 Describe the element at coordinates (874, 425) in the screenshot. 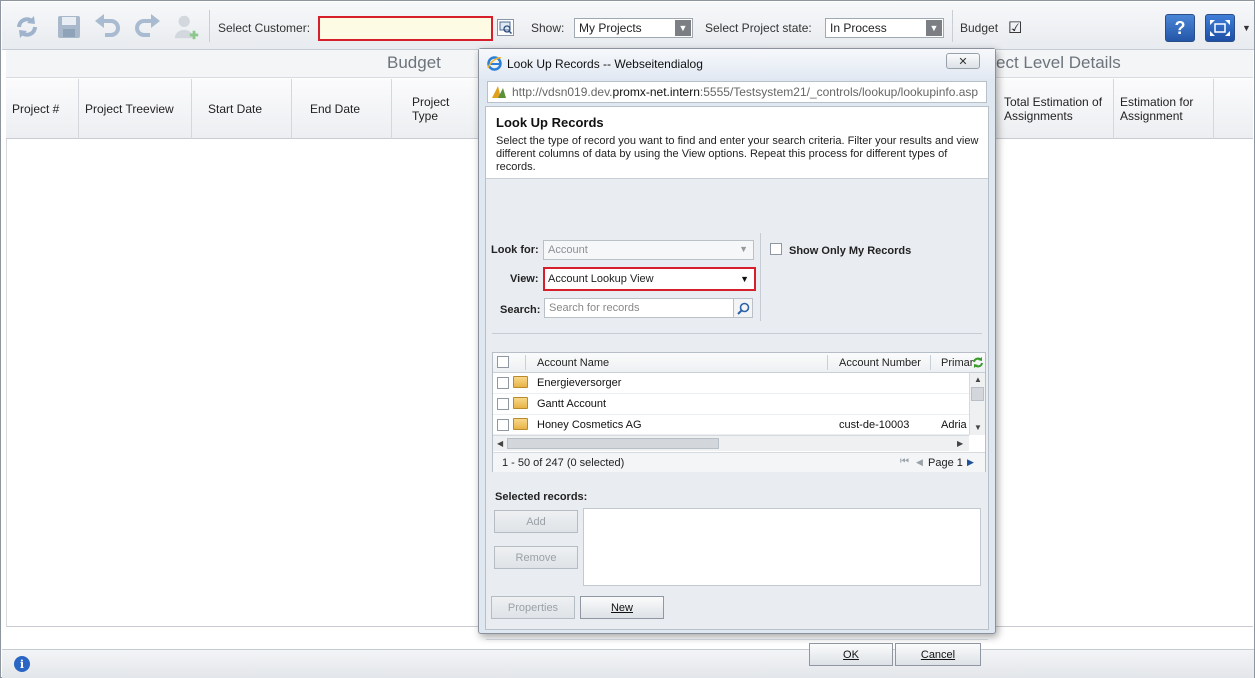

I see `account-number: cust-de-10003` at that location.